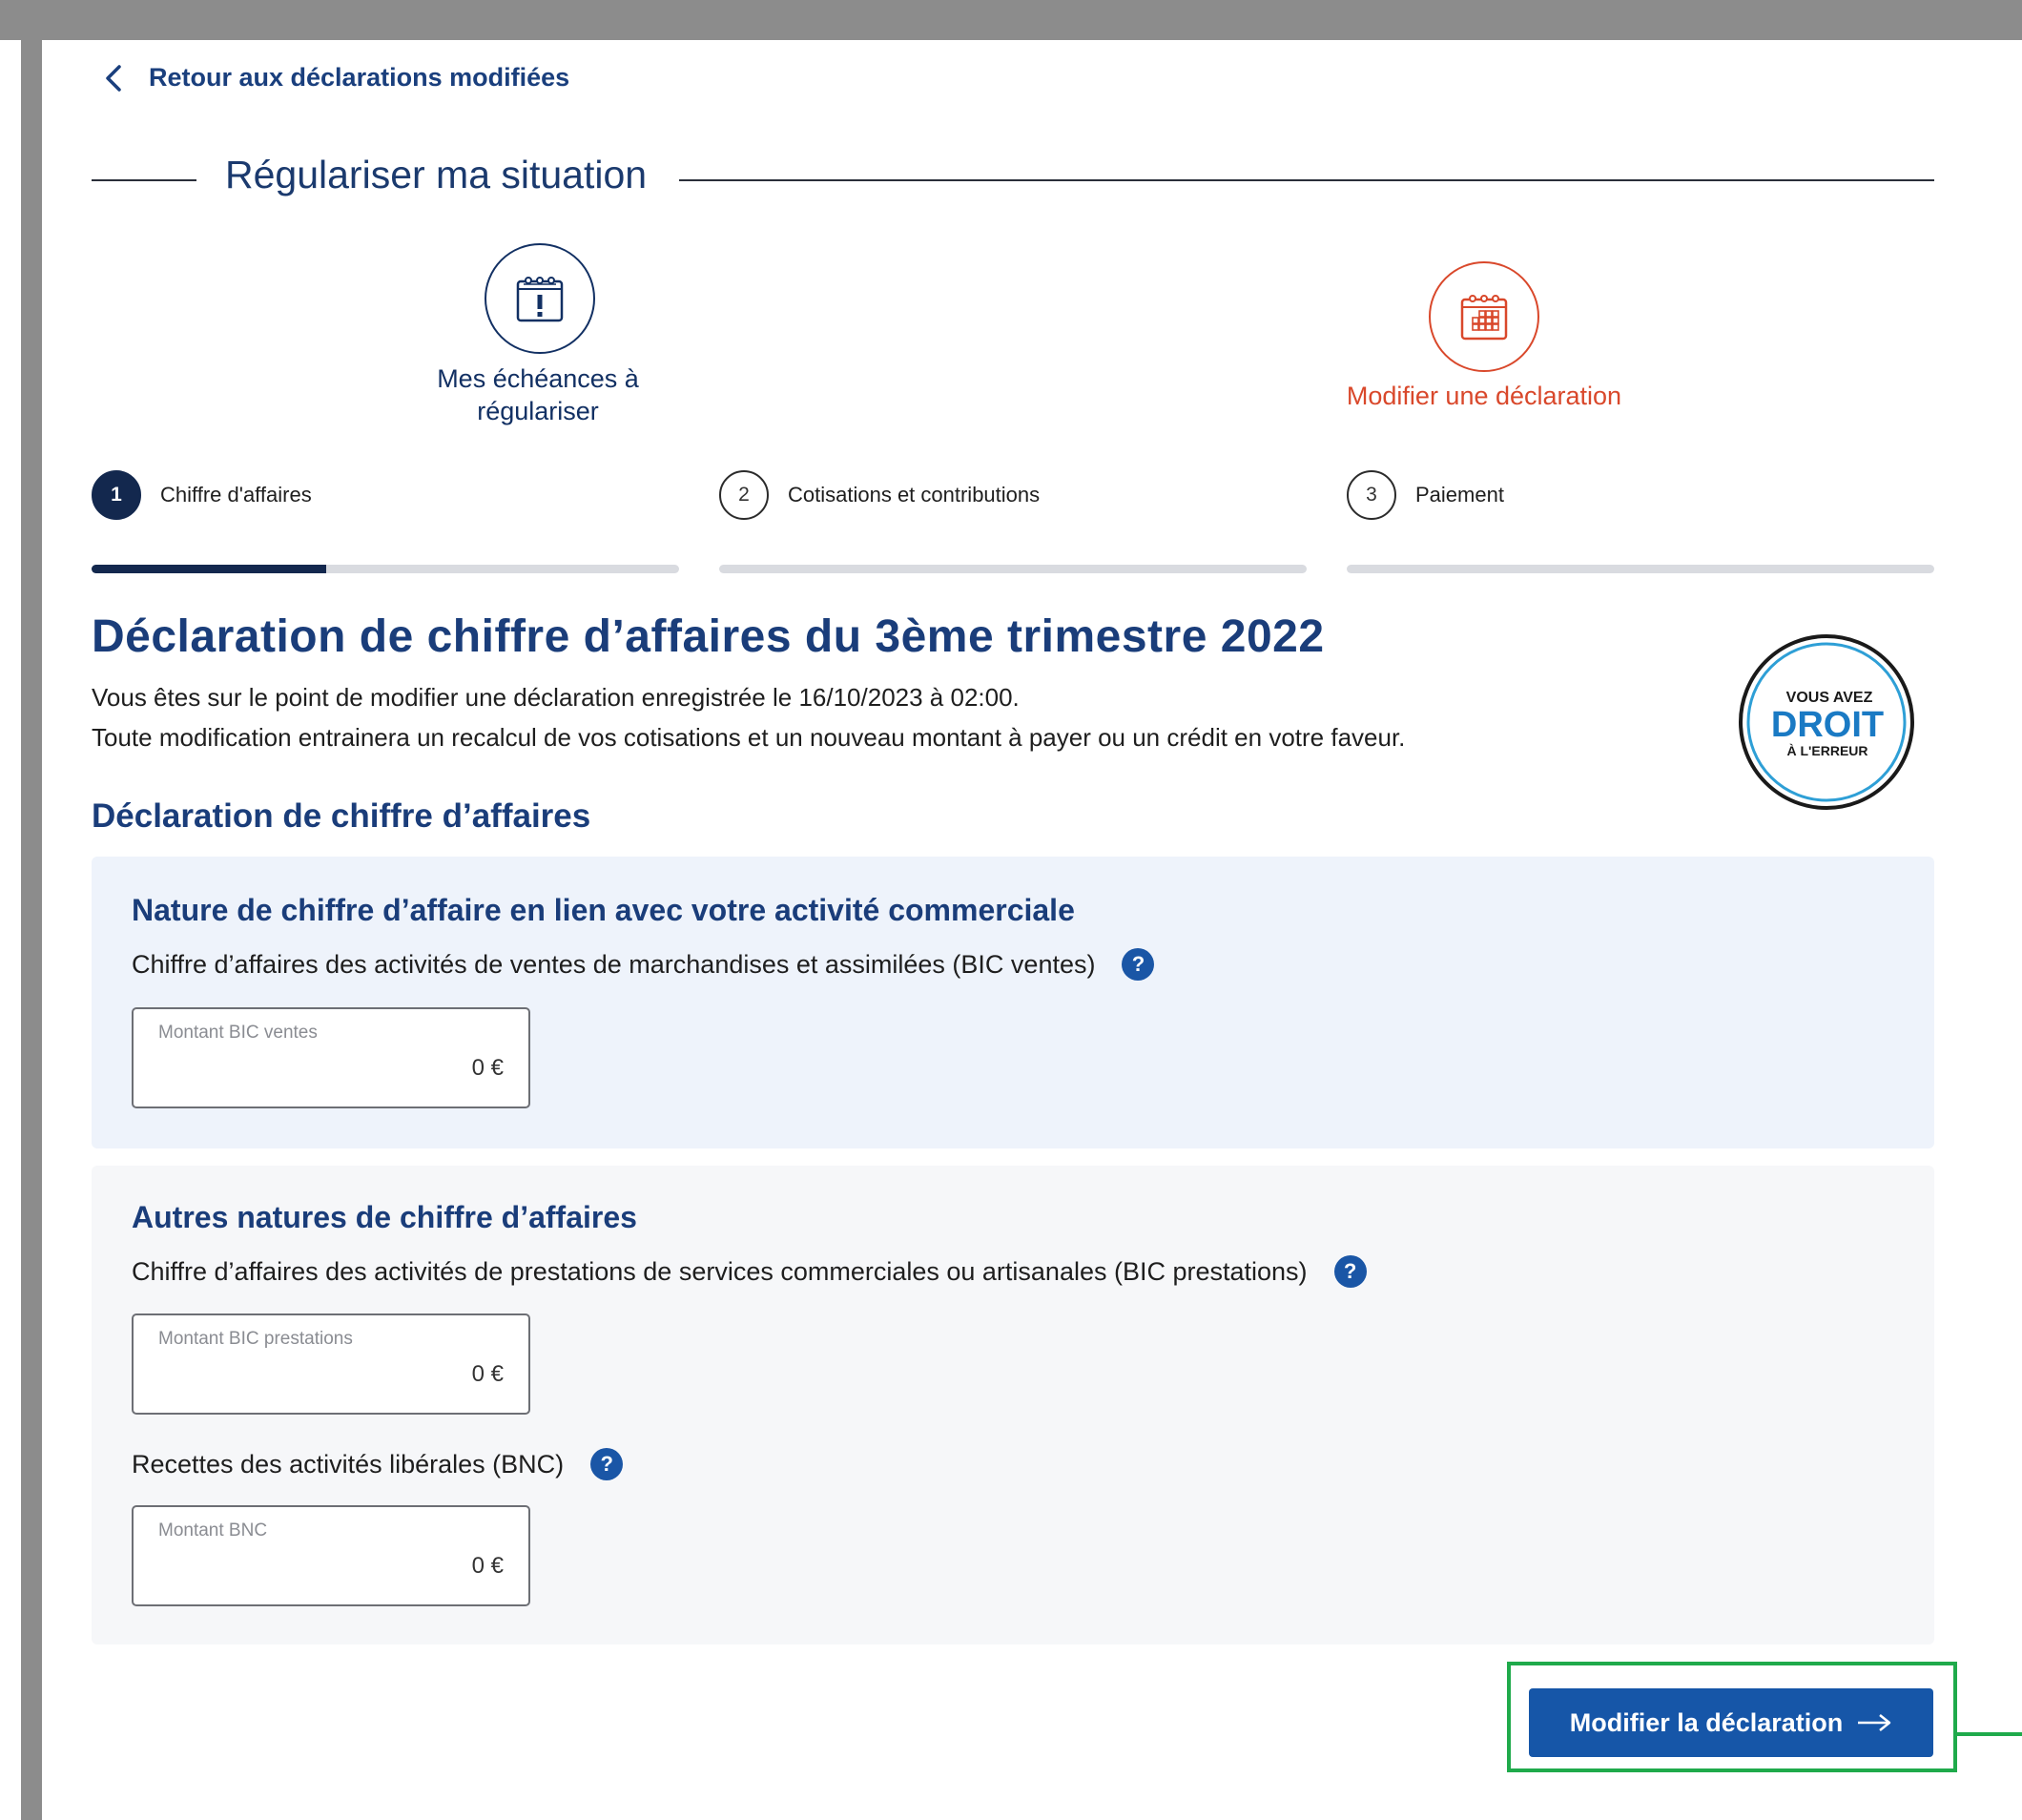  I want to click on step-chiffre-affaires: 1 Chiffre d'affaires, so click(202, 495).